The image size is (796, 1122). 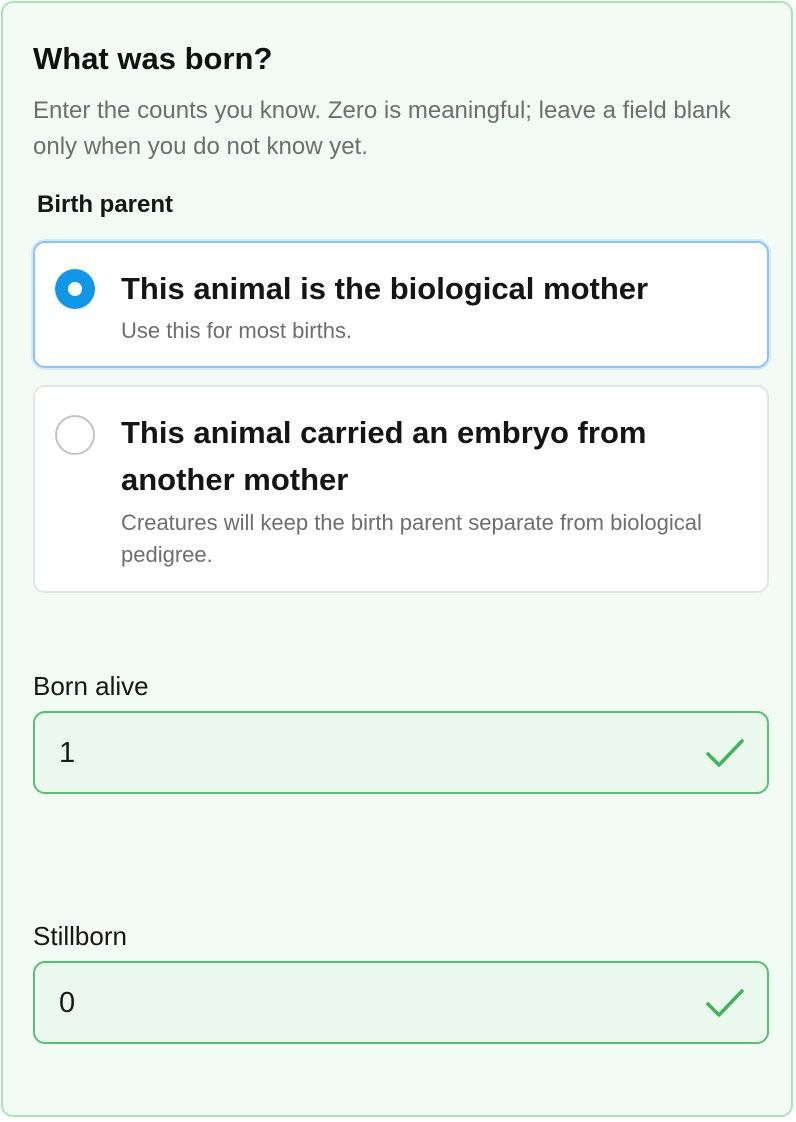 What do you see at coordinates (369, 1003) in the screenshot?
I see `stillborn-input` at bounding box center [369, 1003].